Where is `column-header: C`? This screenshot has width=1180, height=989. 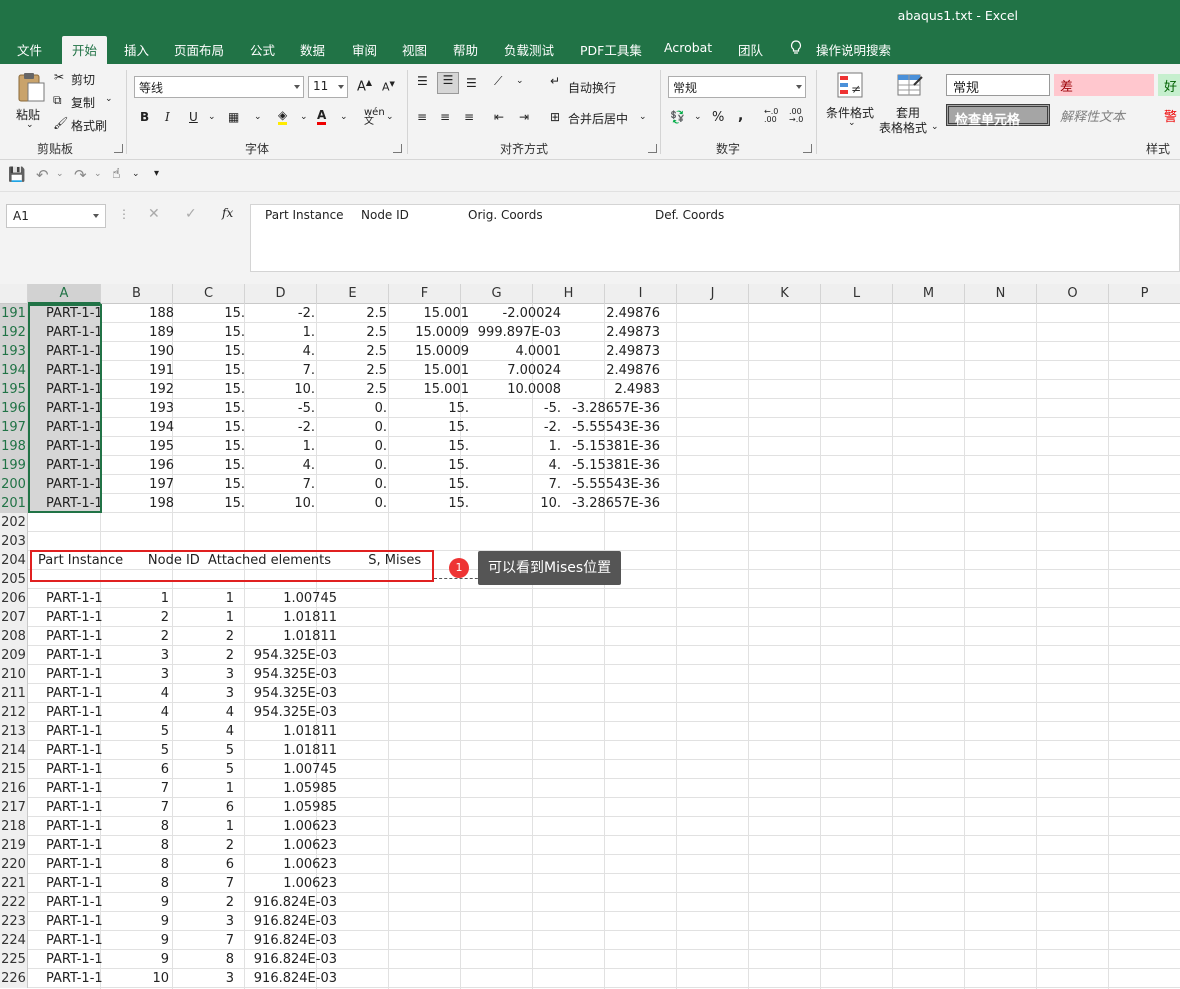
column-header: C is located at coordinates (209, 294).